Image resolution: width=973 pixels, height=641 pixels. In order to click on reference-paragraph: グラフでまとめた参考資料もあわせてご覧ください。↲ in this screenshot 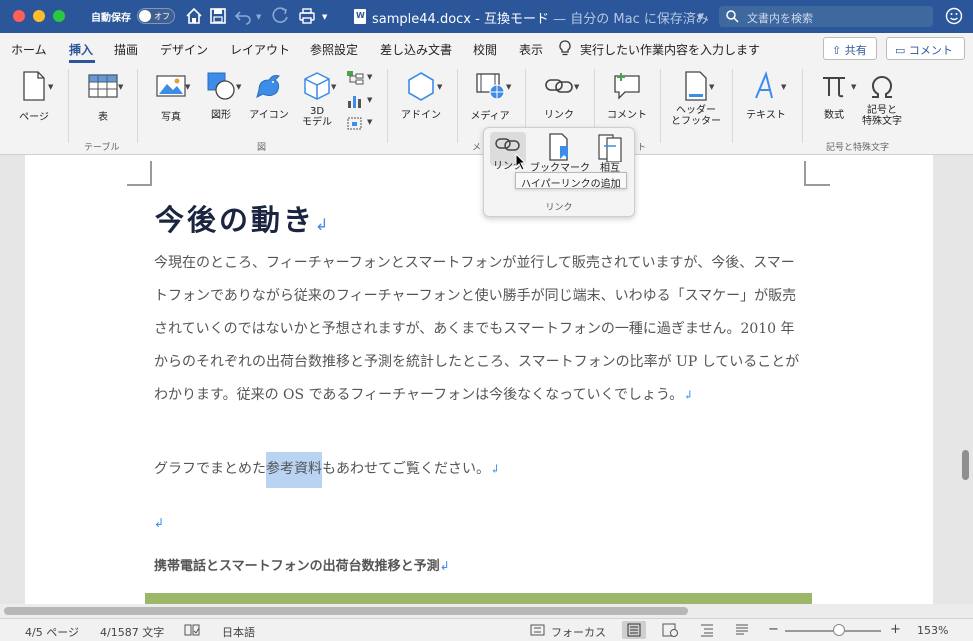, I will do `click(327, 470)`.